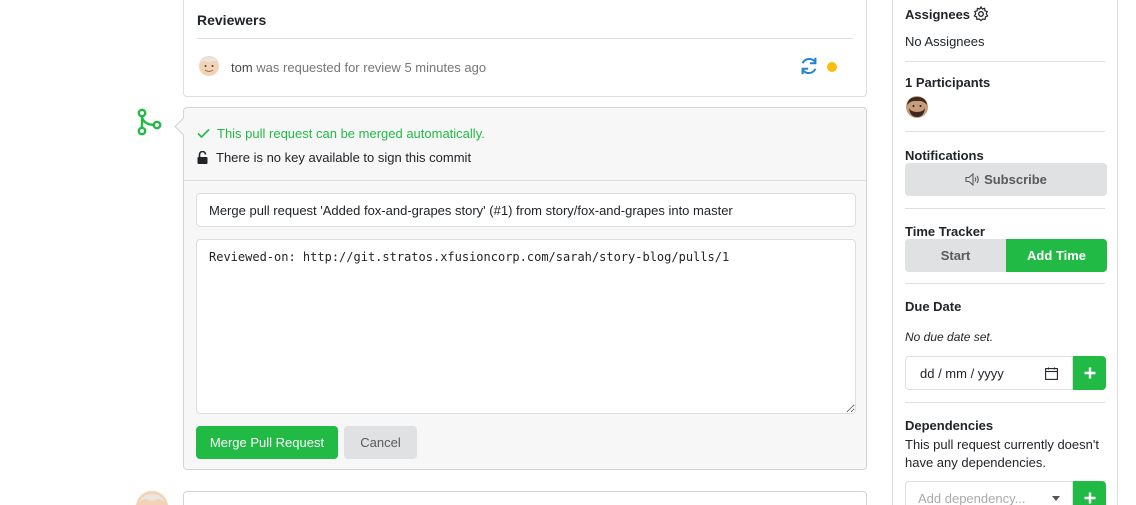 The image size is (1136, 505). I want to click on commenter-avatar, so click(152, 498).